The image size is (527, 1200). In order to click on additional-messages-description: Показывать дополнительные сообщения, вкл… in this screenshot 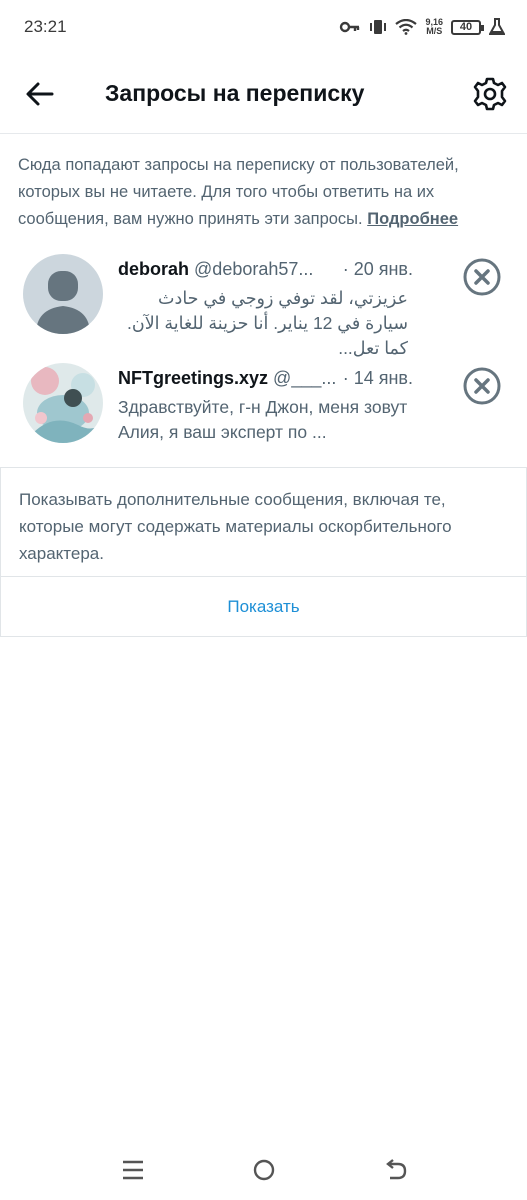, I will do `click(235, 526)`.